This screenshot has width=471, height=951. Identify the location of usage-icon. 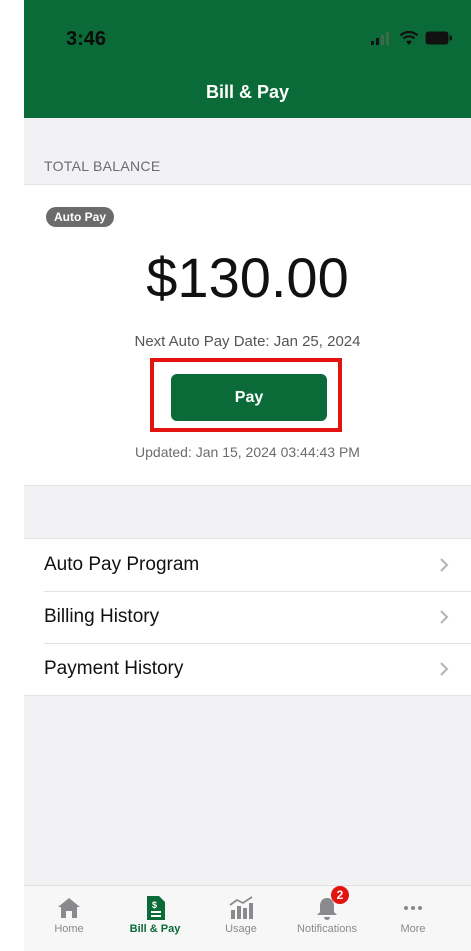
(241, 907).